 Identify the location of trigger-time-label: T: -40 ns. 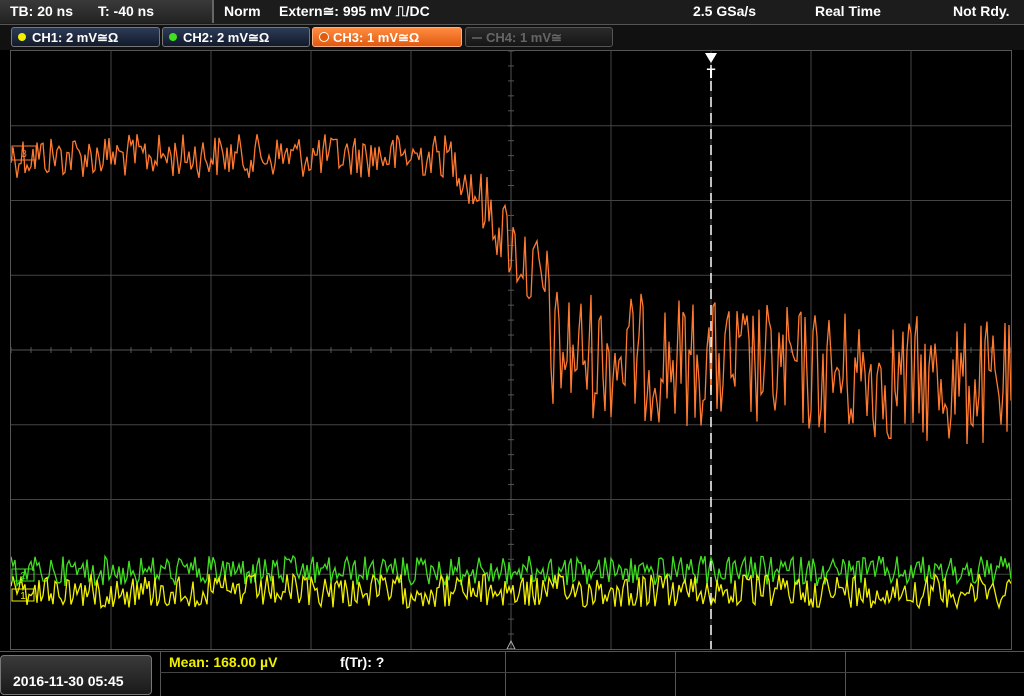
(126, 11).